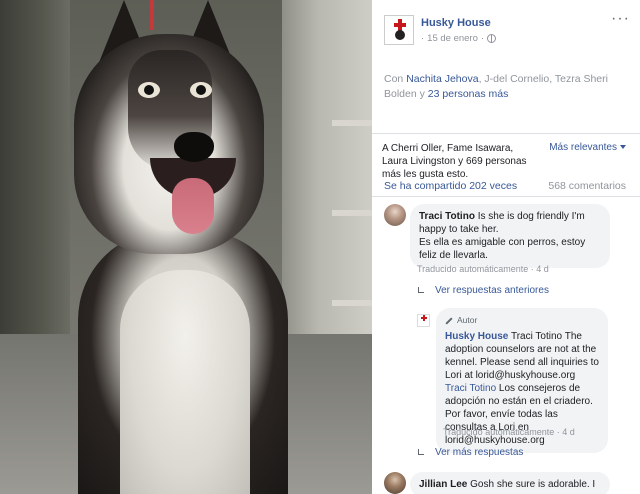  What do you see at coordinates (620, 19) in the screenshot?
I see `more-options-icon: ···` at bounding box center [620, 19].